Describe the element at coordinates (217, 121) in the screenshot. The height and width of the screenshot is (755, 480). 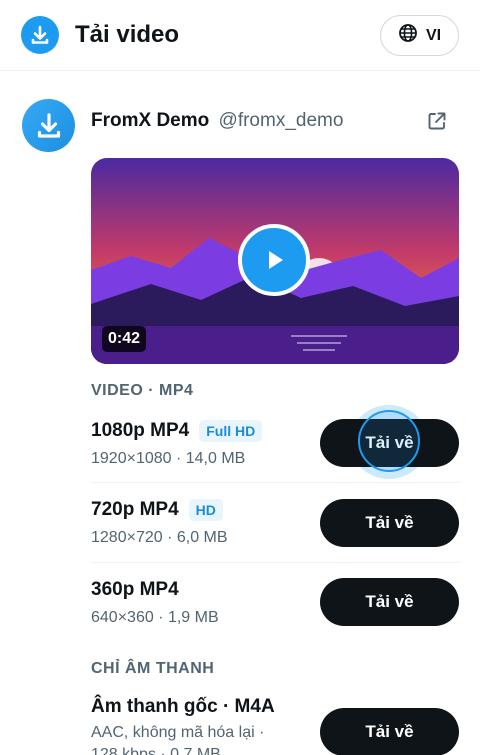
I see `author: FromX Demo @fromx_demo` at that location.